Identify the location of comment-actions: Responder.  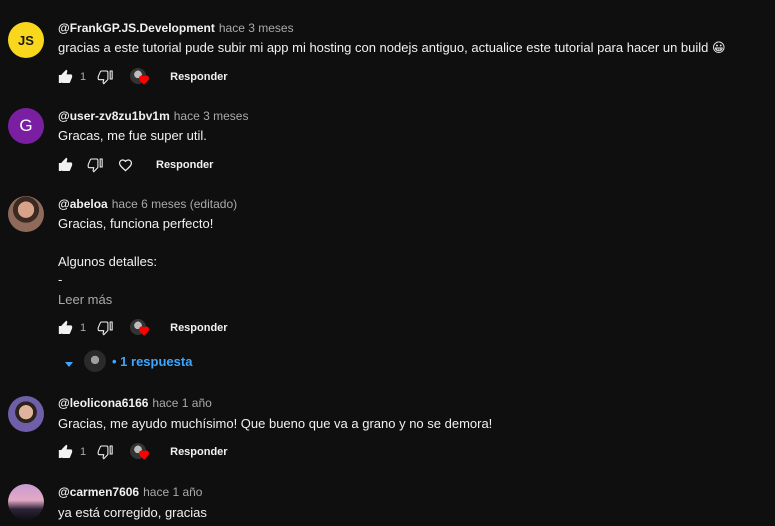
(134, 165).